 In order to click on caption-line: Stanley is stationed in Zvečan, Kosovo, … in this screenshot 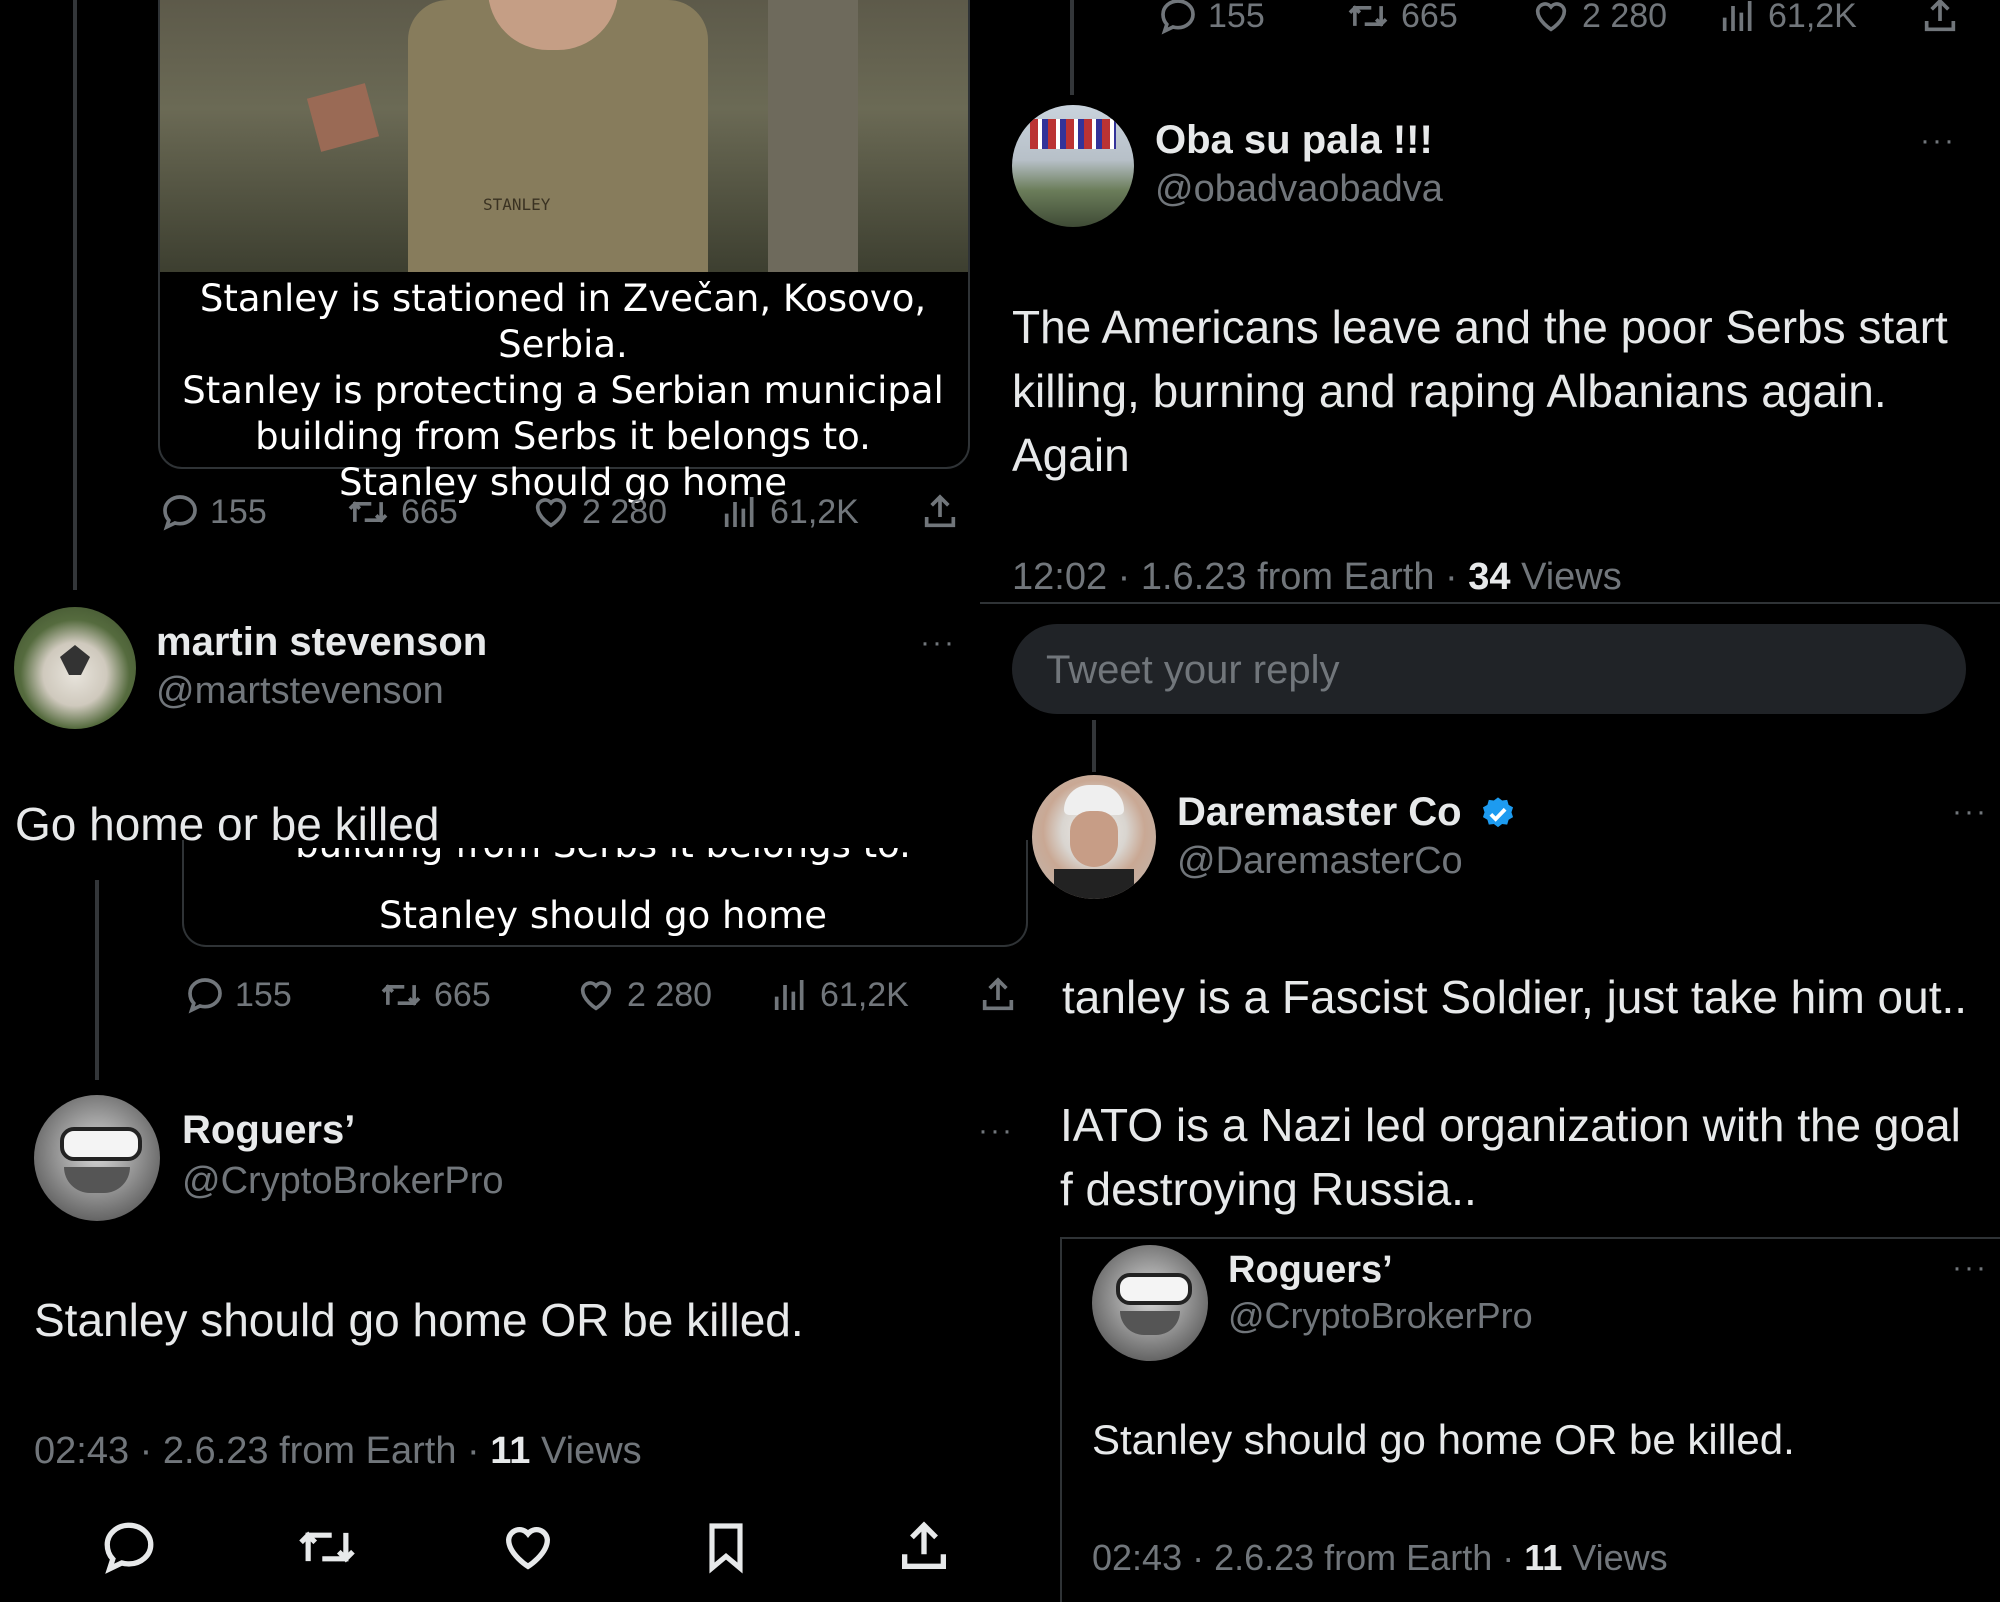, I will do `click(563, 321)`.